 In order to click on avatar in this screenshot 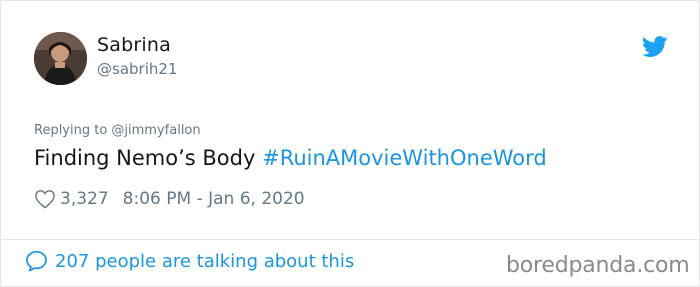, I will do `click(60, 58)`.